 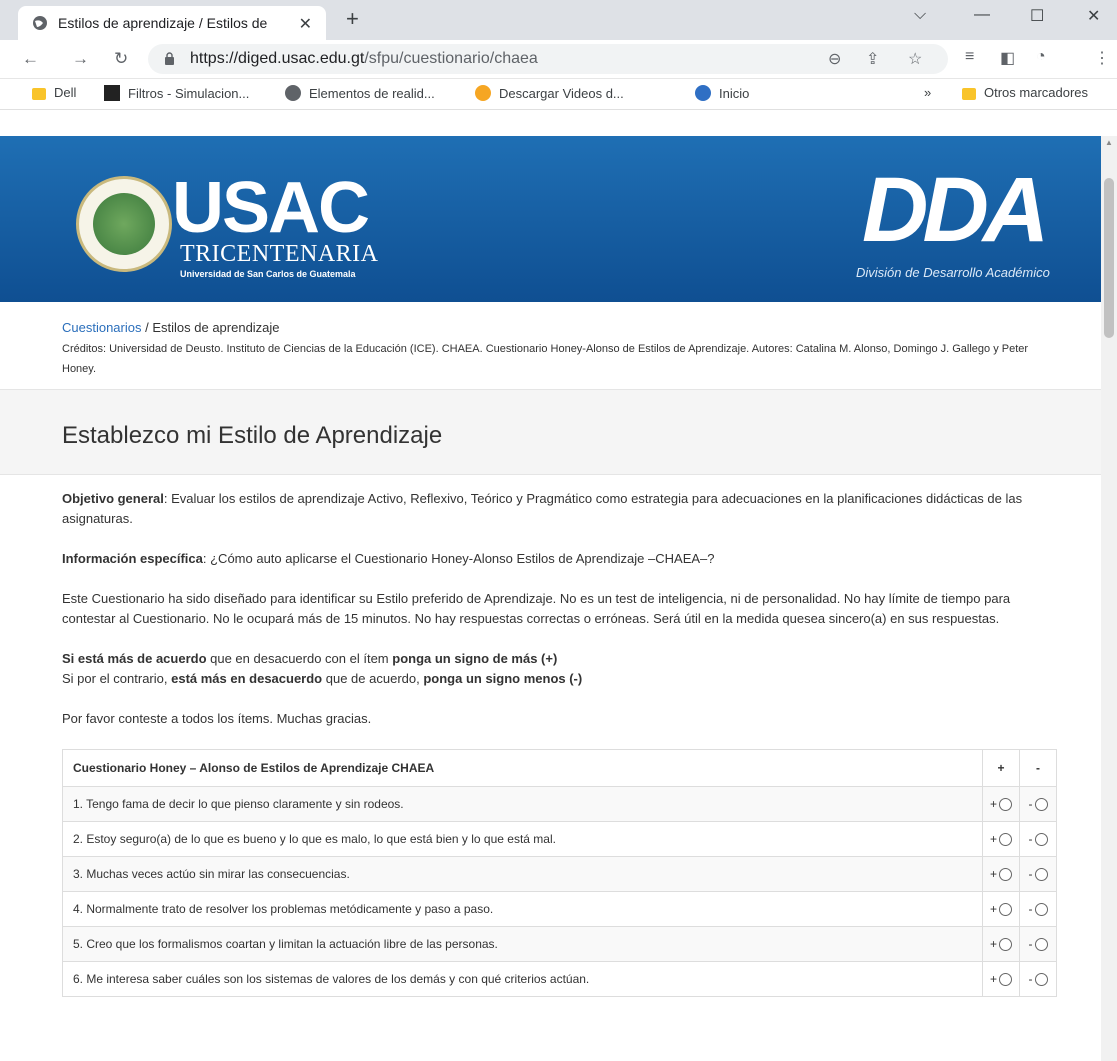 I want to click on tab-search-chevron-icon: ⌵, so click(x=920, y=15).